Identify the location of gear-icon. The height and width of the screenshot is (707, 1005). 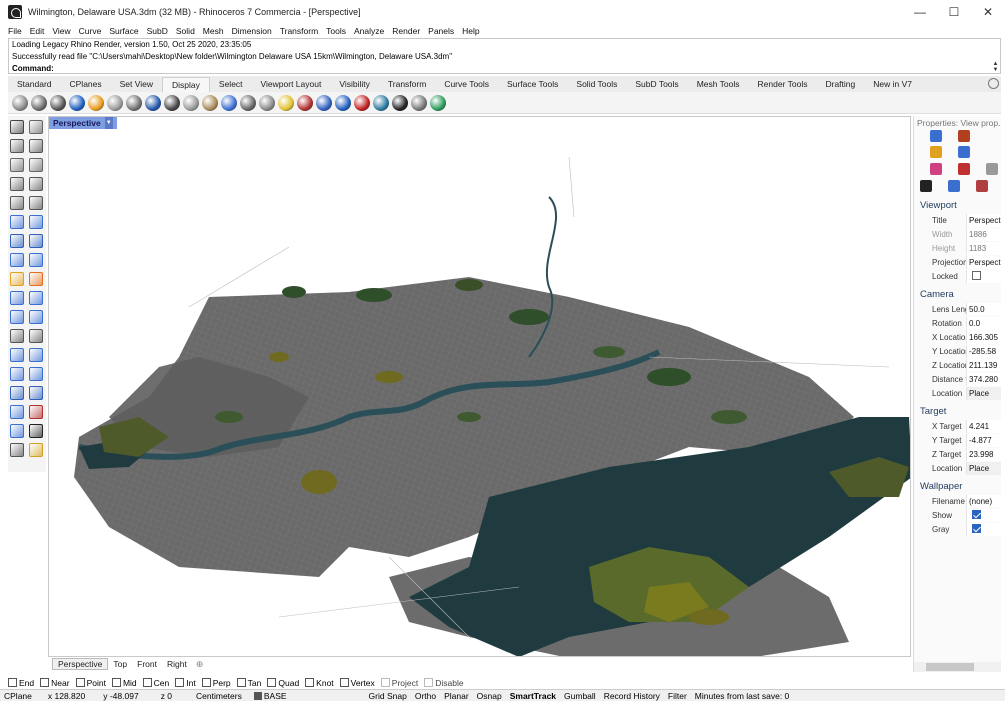
(993, 83).